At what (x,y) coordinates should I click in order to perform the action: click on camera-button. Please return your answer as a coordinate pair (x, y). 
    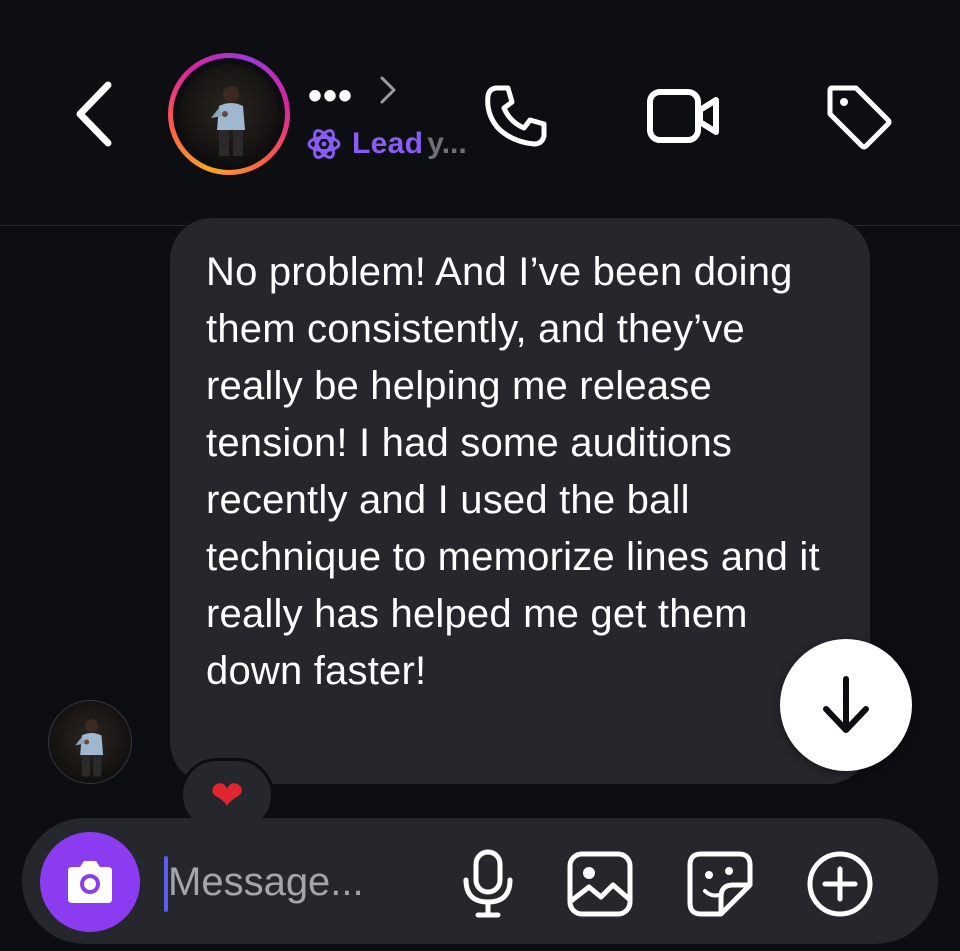
    Looking at the image, I should click on (90, 882).